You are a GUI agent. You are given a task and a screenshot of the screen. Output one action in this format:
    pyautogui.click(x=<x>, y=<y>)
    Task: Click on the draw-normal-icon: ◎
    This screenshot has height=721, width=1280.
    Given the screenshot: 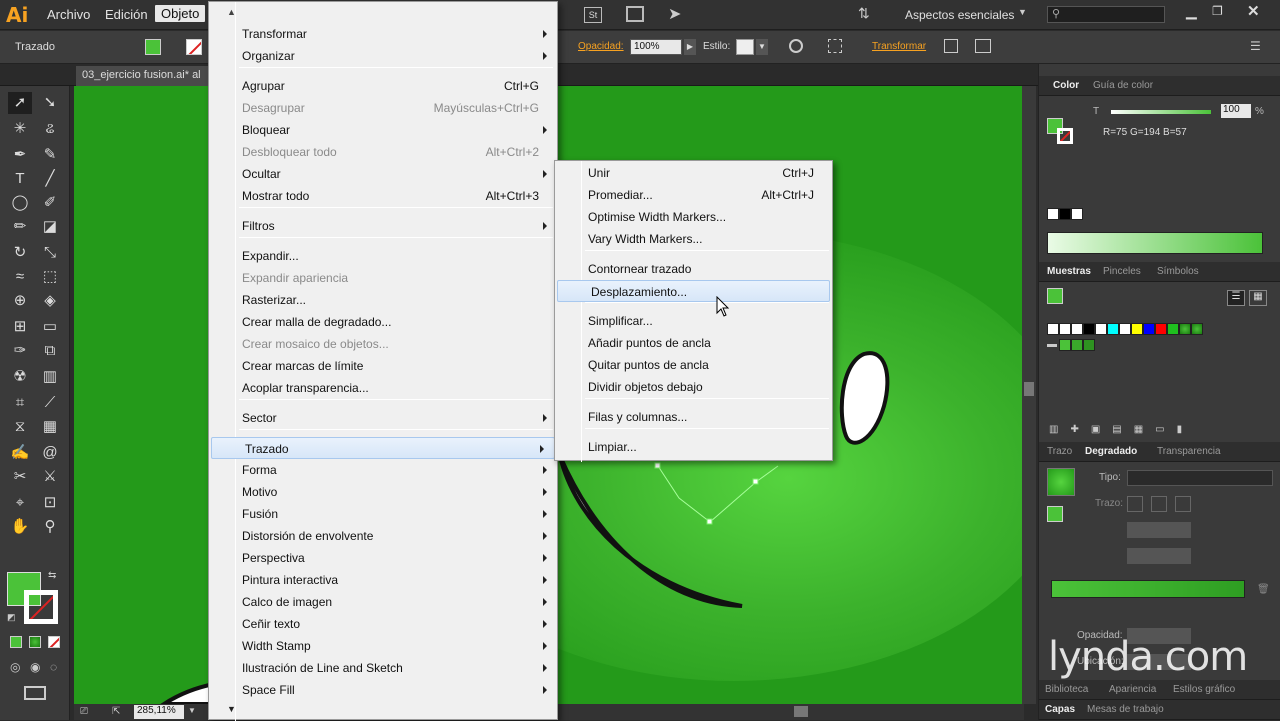 What is the action you would take?
    pyautogui.click(x=15, y=667)
    